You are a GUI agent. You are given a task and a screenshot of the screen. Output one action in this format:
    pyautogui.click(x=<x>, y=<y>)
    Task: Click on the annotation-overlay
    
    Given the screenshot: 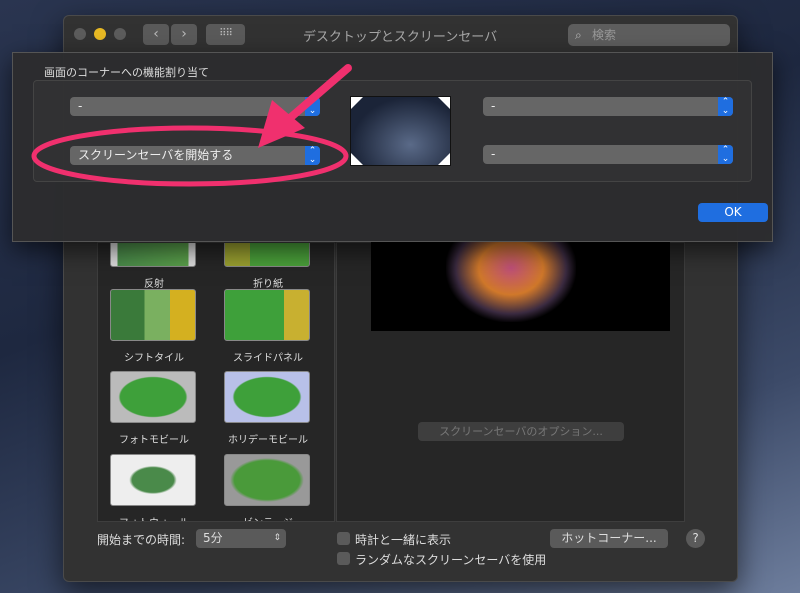 What is the action you would take?
    pyautogui.click(x=191, y=125)
    